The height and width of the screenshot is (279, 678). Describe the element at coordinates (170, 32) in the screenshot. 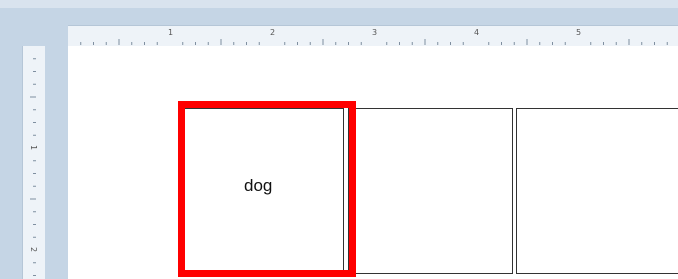

I see `h-ruler-number: 1` at that location.